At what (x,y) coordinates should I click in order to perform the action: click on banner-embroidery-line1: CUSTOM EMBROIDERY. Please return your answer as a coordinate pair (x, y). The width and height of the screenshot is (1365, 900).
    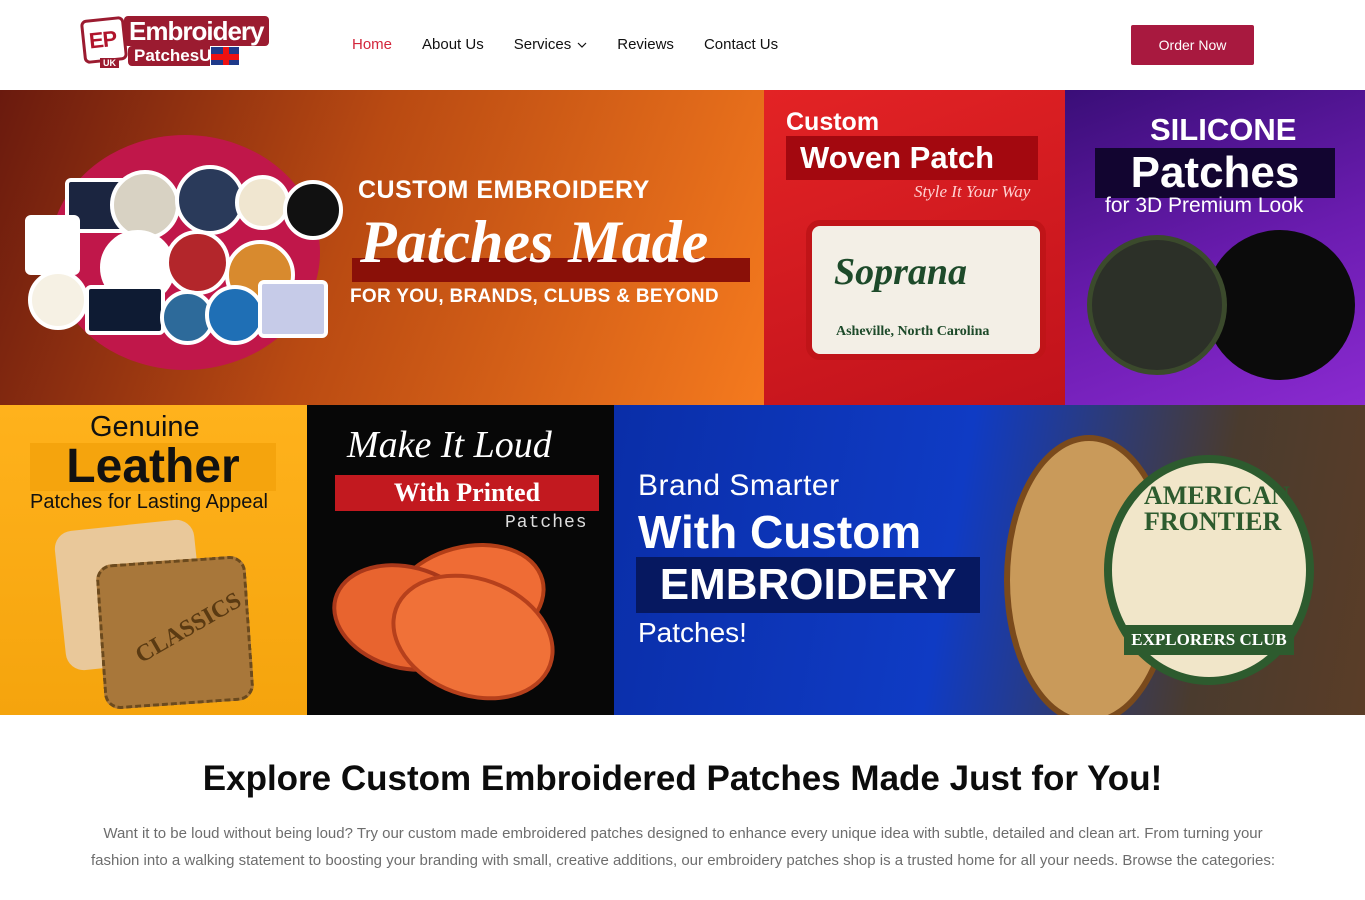
    Looking at the image, I should click on (504, 190).